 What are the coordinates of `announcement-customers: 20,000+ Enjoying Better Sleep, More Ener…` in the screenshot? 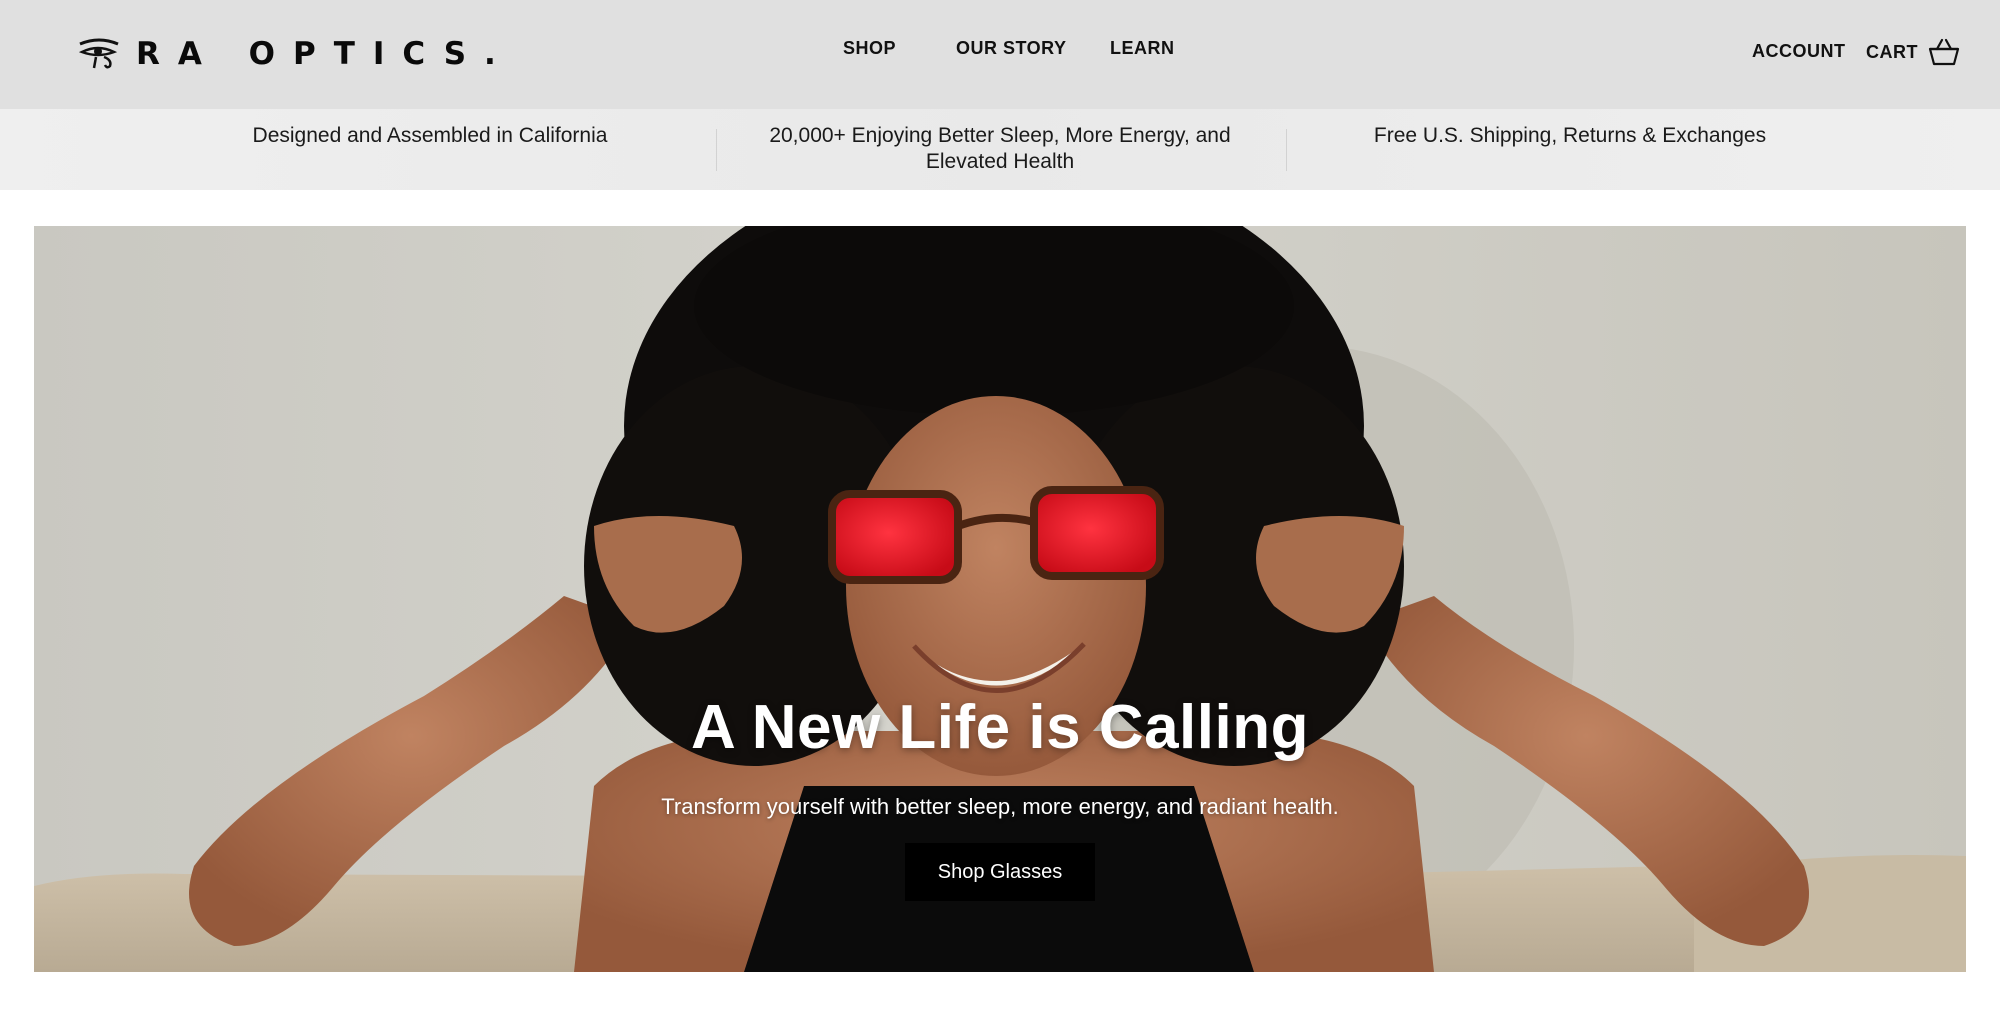 It's located at (1000, 148).